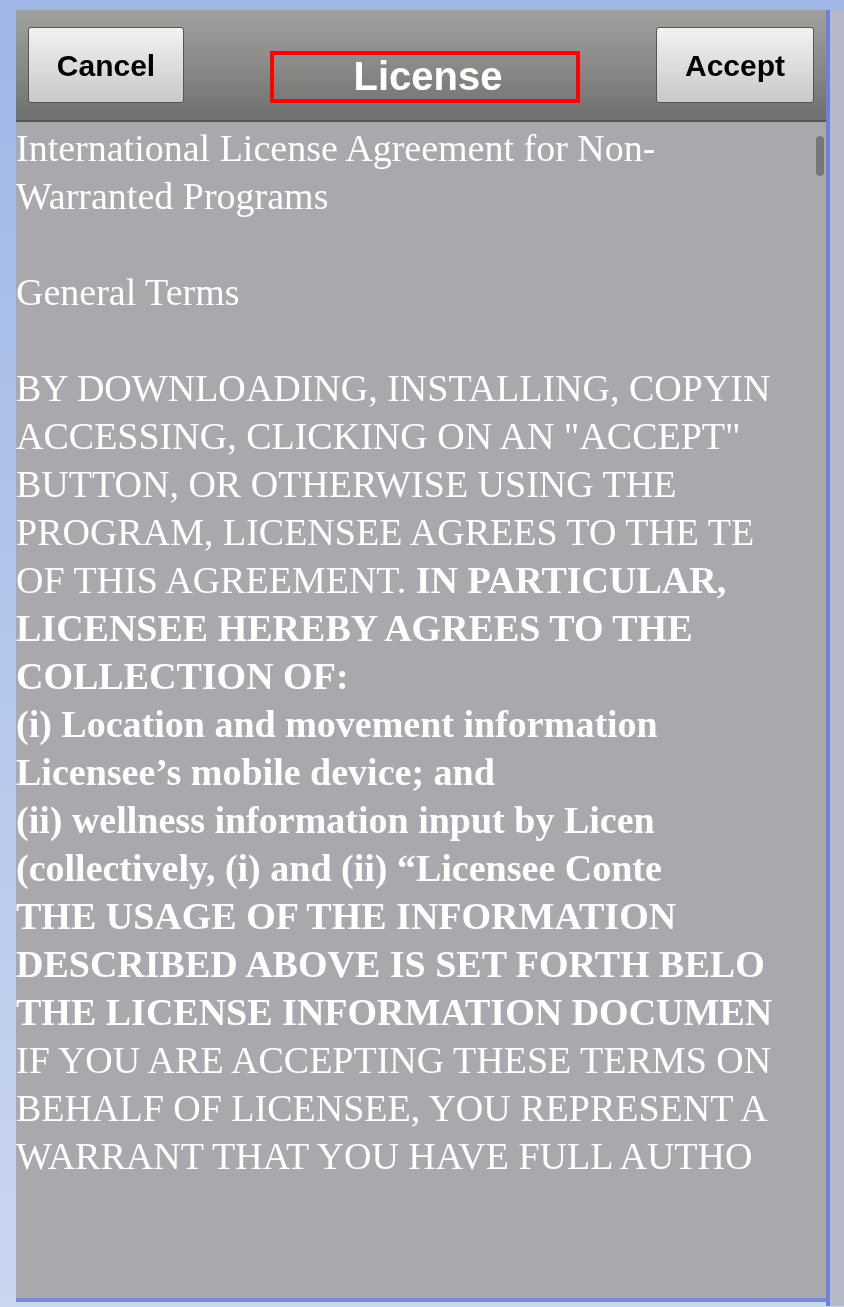 Image resolution: width=844 pixels, height=1307 pixels. Describe the element at coordinates (392, 1108) in the screenshot. I see `license-text-line: BEHALF OF LICENSEE, YOU REPRESENT A` at that location.